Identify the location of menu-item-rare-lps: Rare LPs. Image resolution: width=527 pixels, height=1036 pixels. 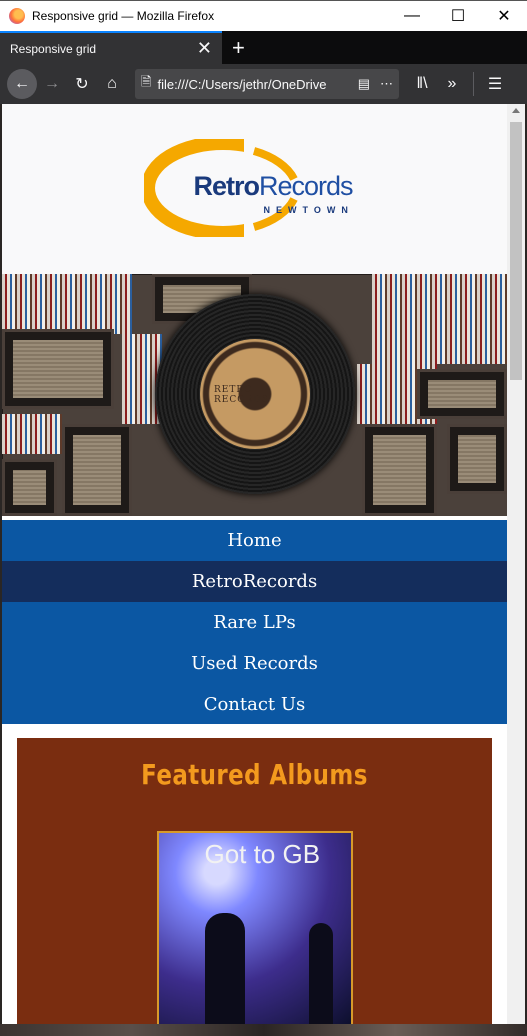
(254, 622).